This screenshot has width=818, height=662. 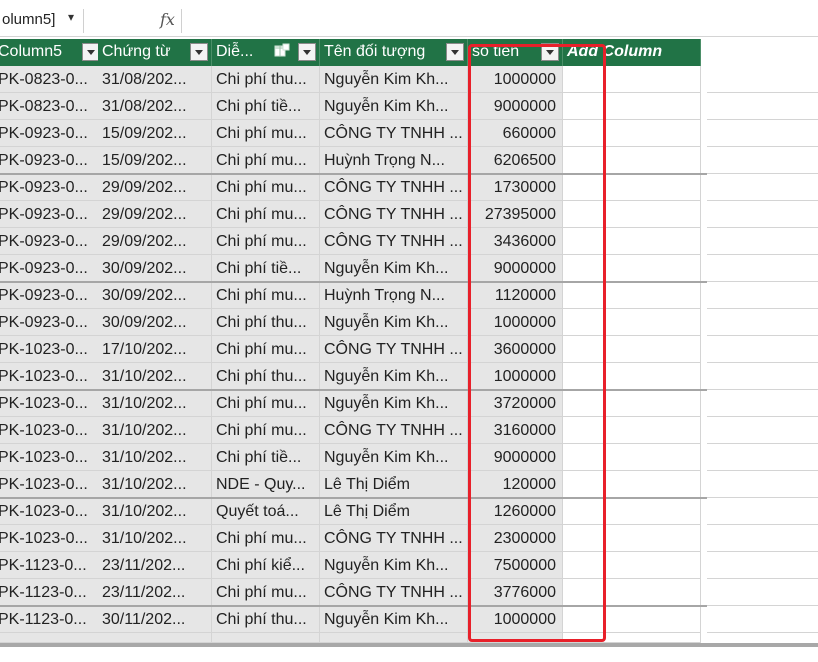 I want to click on table-cell: 27395000, so click(x=515, y=214).